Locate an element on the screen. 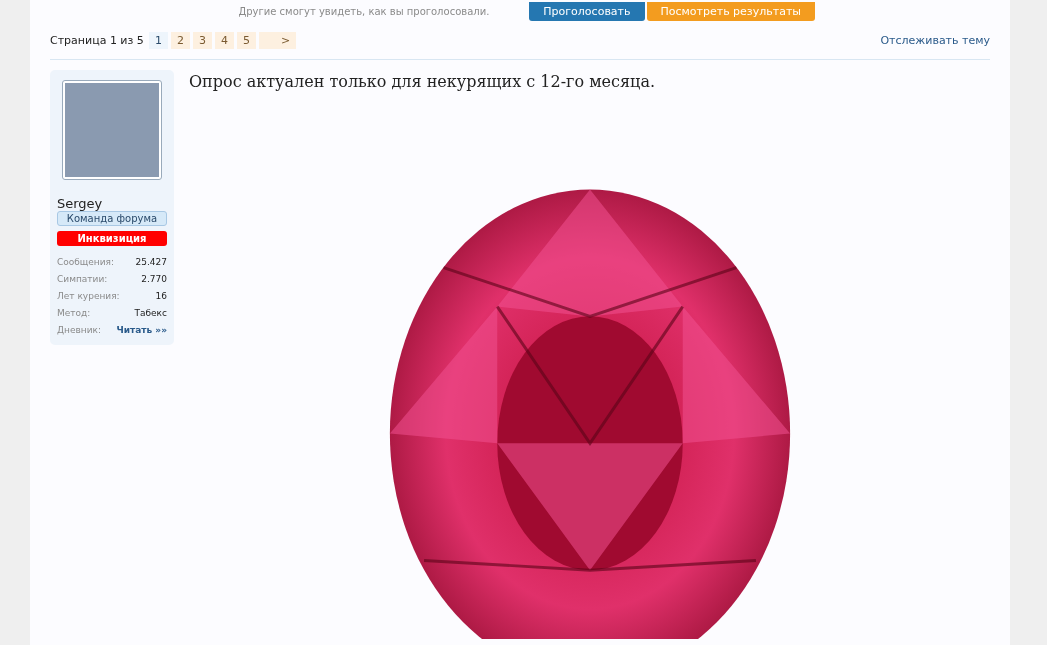 Image resolution: width=1047 pixels, height=645 pixels. page-link: 2 is located at coordinates (180, 40).